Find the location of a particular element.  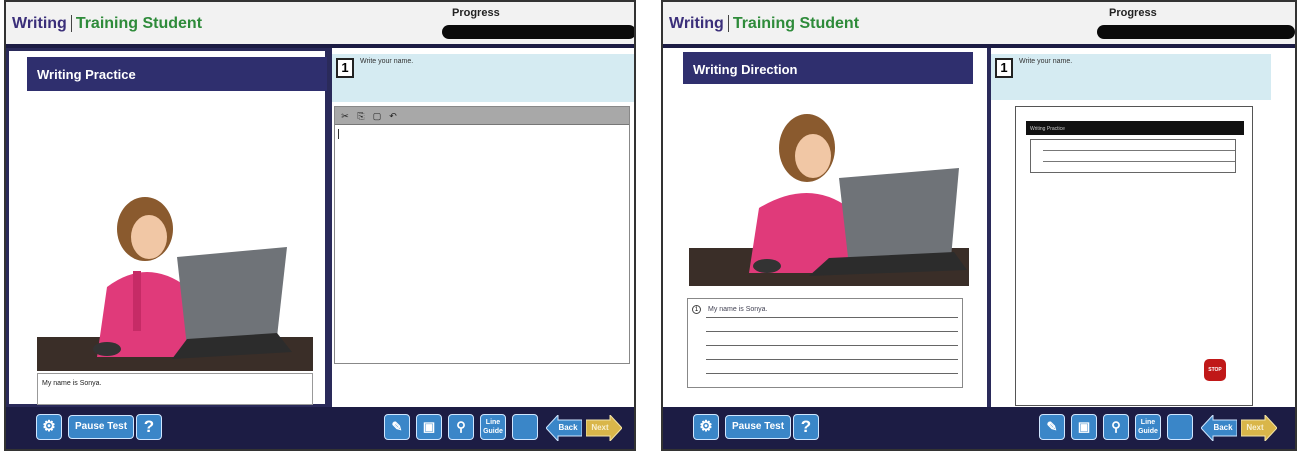

editor-toolbar: ✂ ⎘ ▢ ↶ is located at coordinates (482, 116).